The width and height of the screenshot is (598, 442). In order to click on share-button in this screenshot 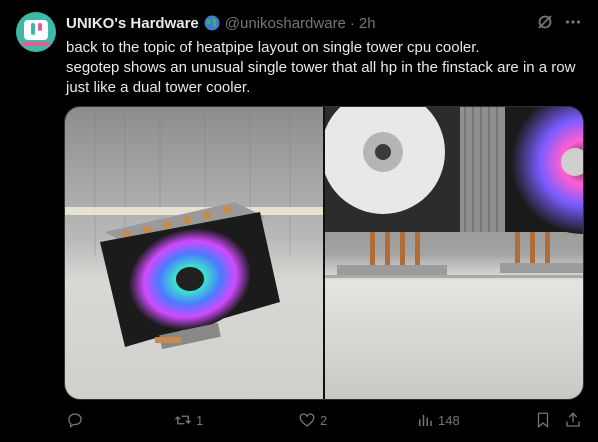, I will do `click(573, 420)`.